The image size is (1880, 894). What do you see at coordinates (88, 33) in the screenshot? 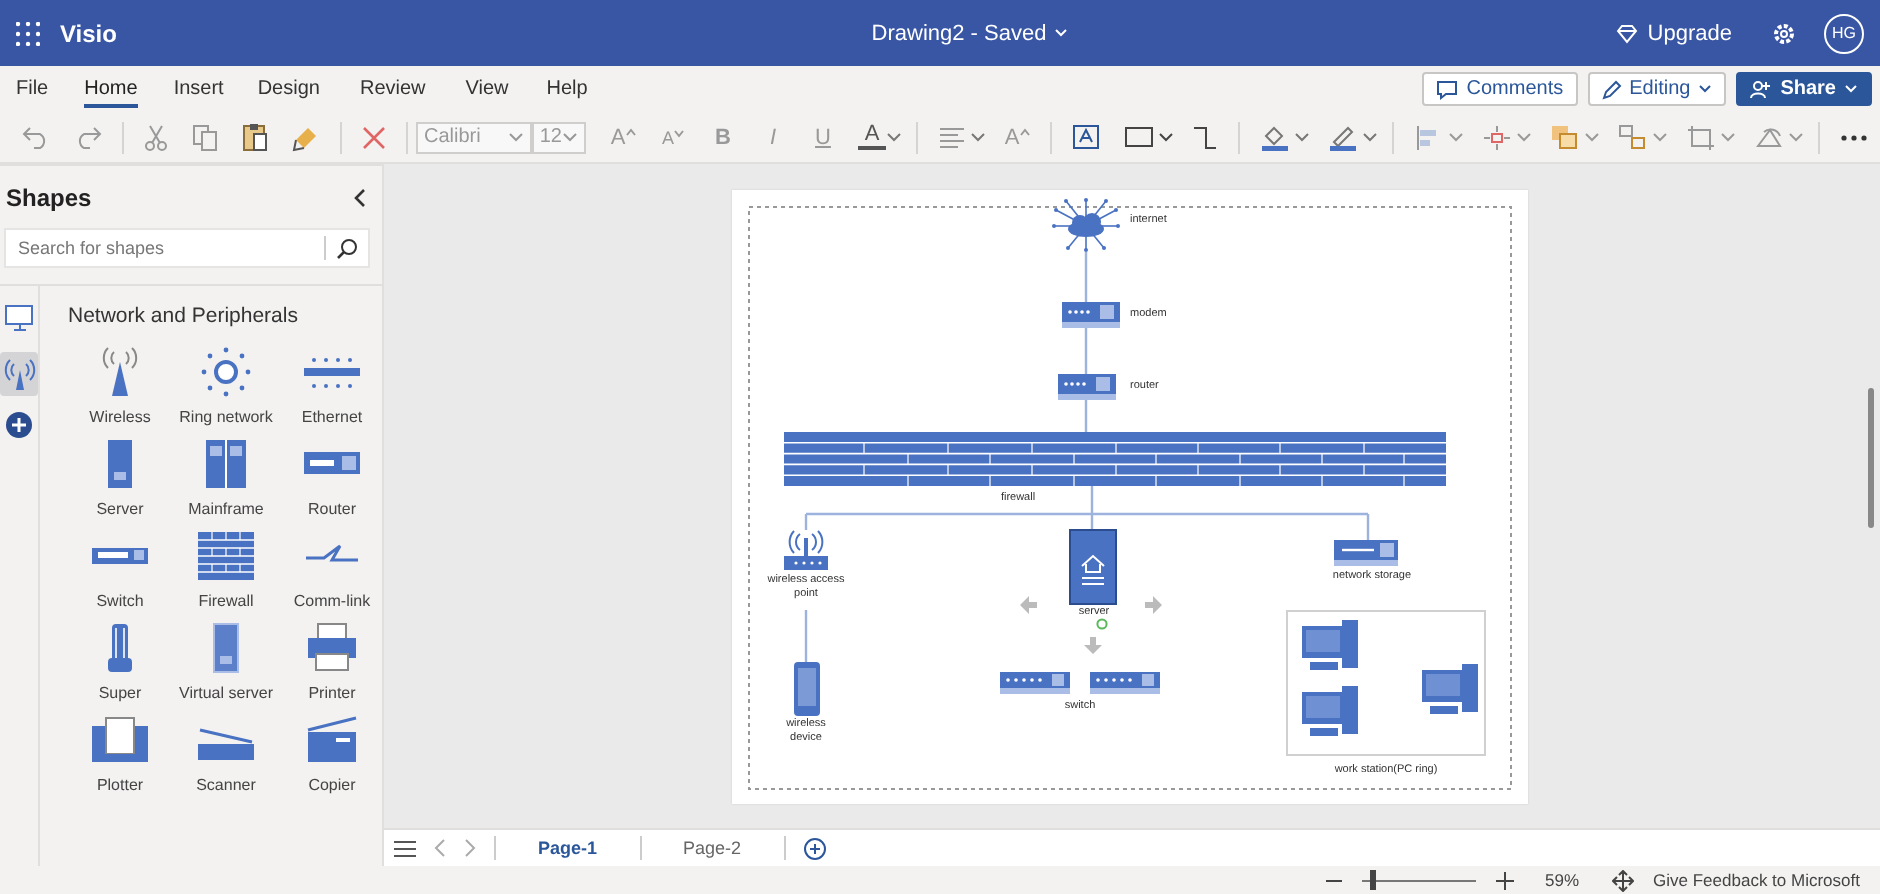
I see `app-name: Visio` at bounding box center [88, 33].